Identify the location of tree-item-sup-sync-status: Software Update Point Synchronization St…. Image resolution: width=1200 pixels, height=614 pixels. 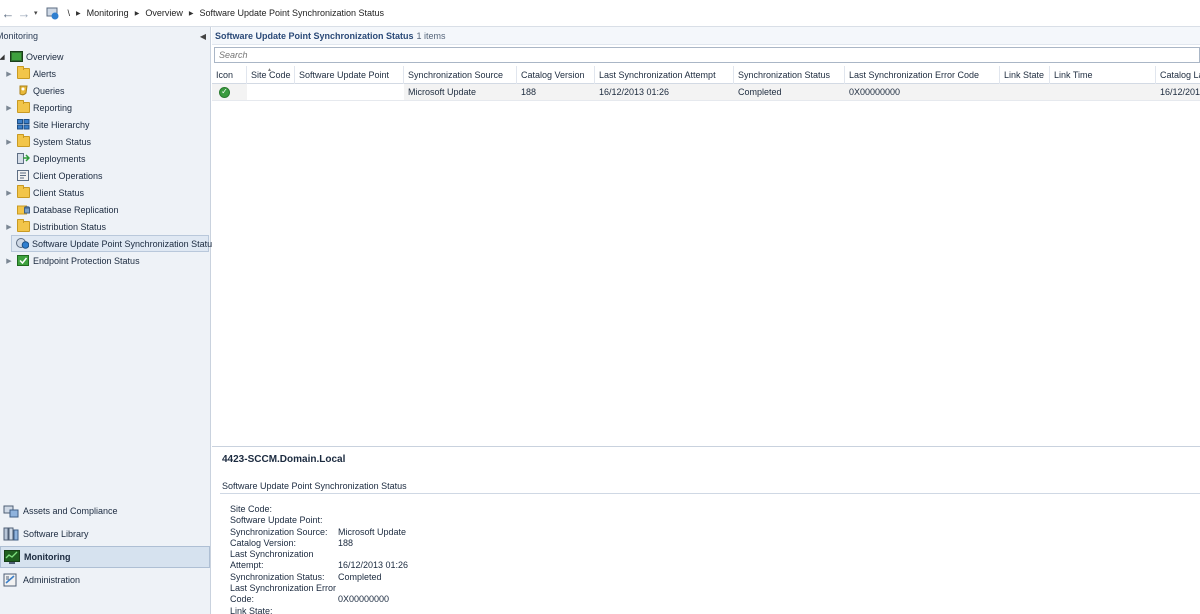
(114, 243).